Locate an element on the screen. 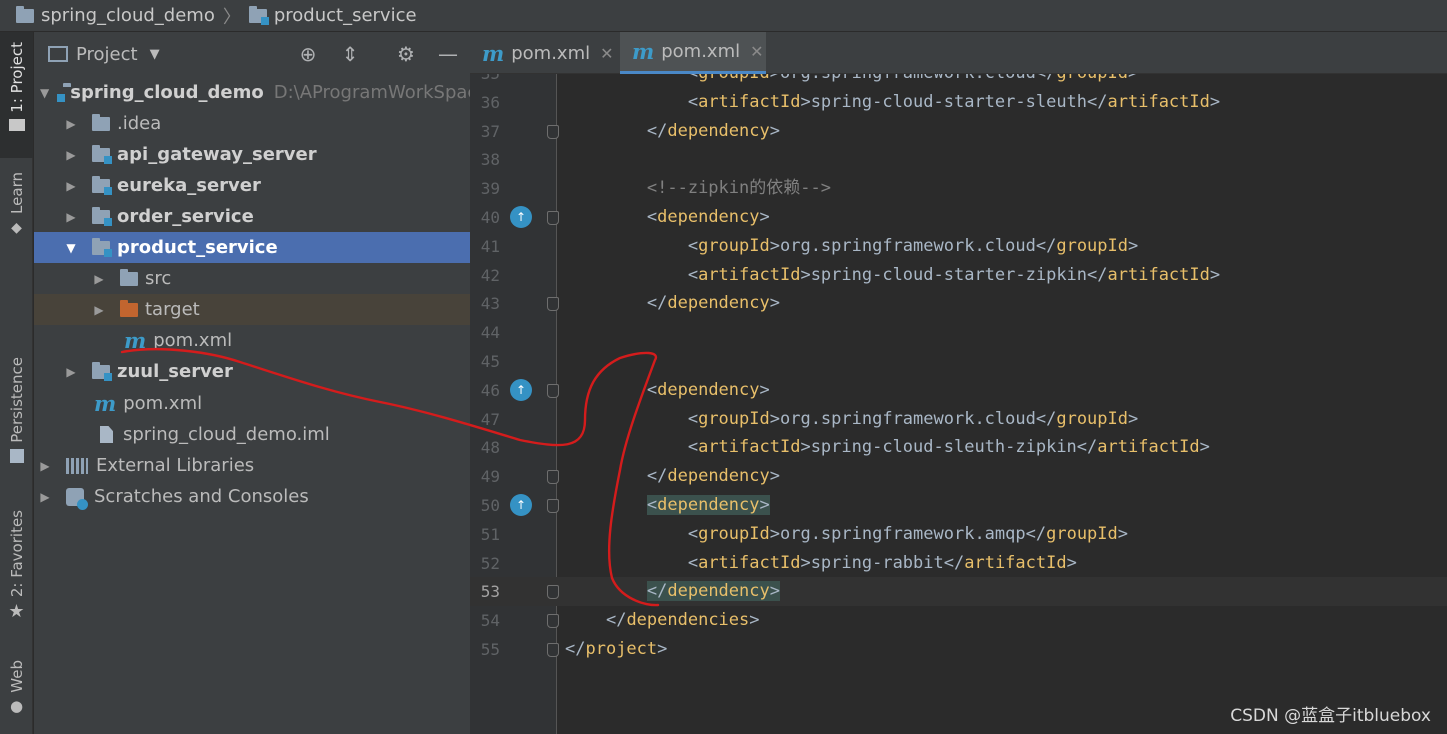  tree-item-external-libraries: ▶ External Libraries is located at coordinates (254, 465).